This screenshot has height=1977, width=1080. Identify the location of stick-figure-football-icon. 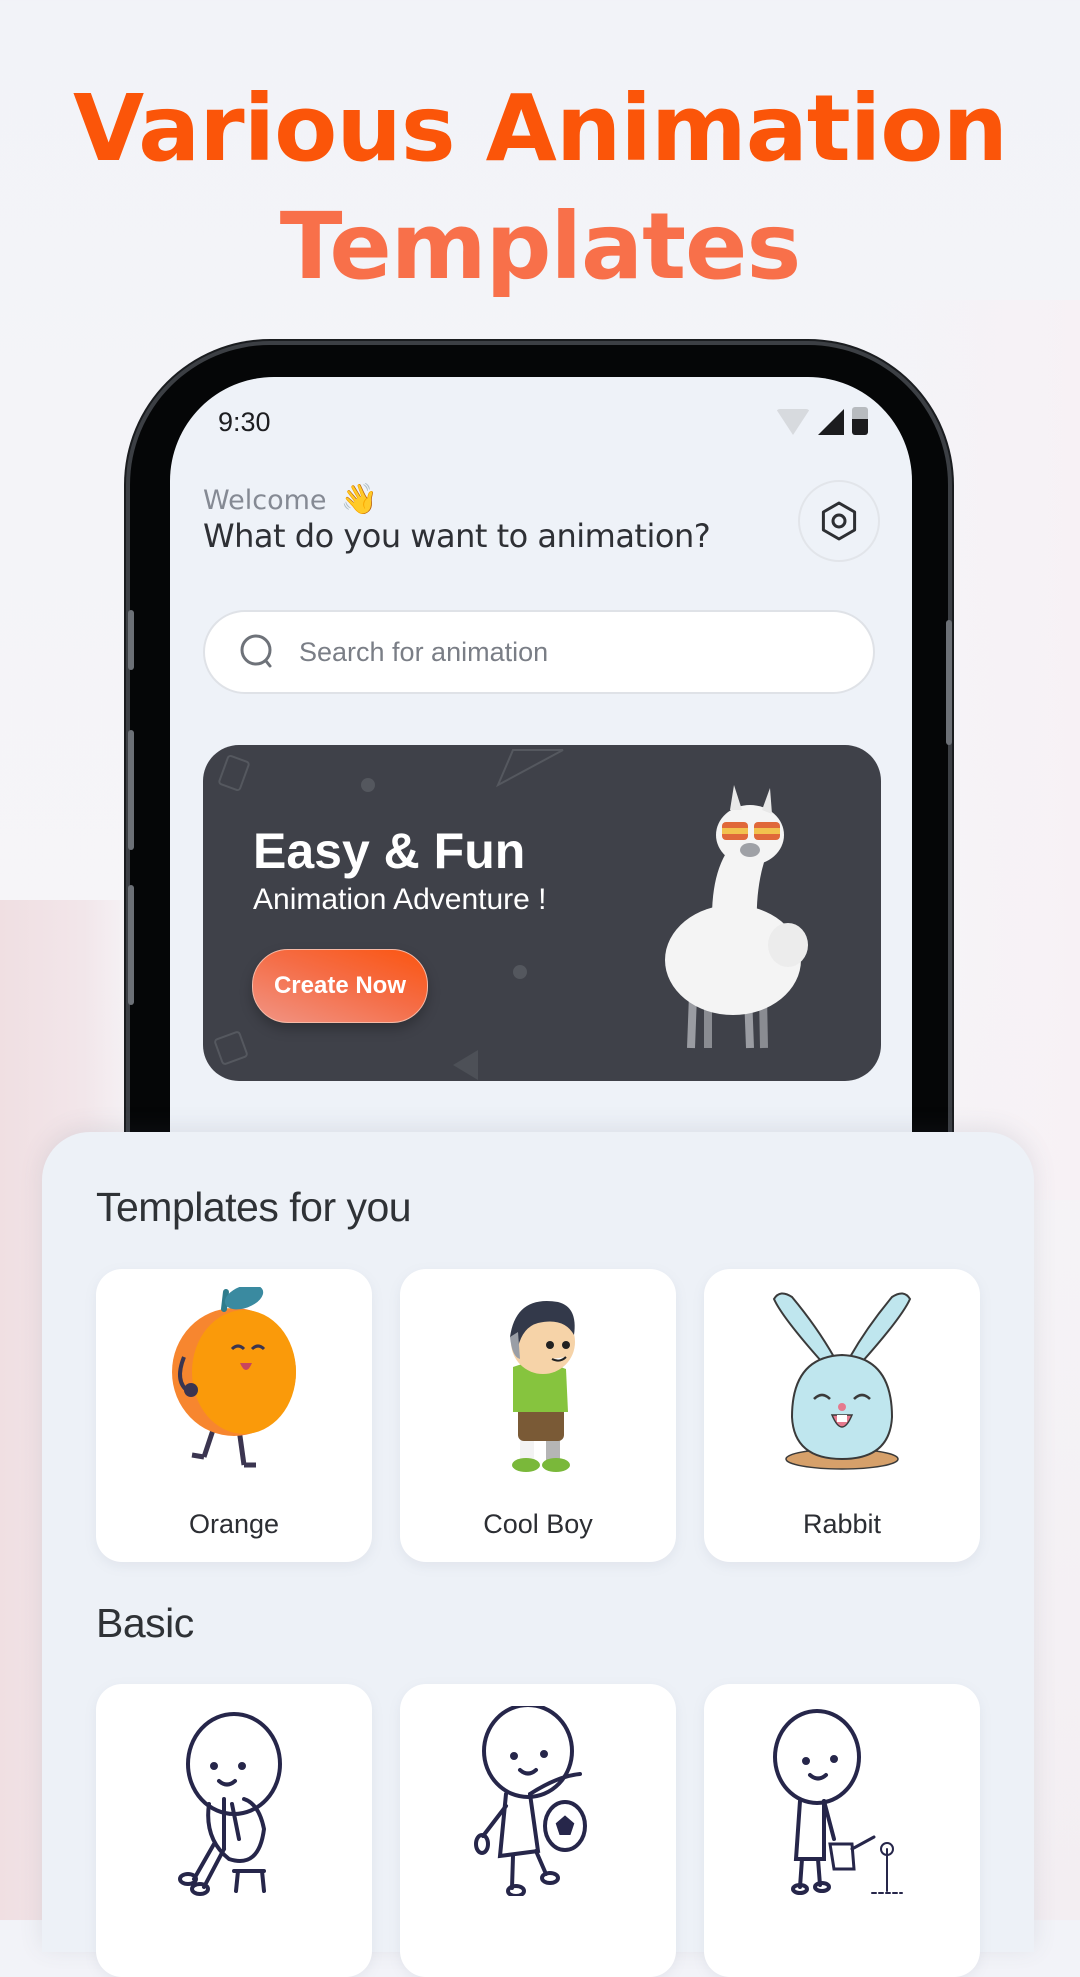
(538, 1801).